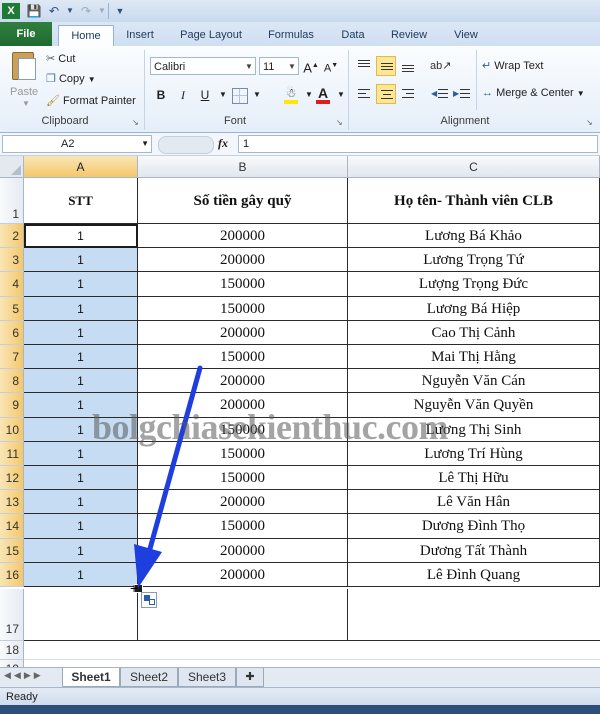 Image resolution: width=600 pixels, height=714 pixels. What do you see at coordinates (12, 526) in the screenshot?
I see `row-header: 14` at bounding box center [12, 526].